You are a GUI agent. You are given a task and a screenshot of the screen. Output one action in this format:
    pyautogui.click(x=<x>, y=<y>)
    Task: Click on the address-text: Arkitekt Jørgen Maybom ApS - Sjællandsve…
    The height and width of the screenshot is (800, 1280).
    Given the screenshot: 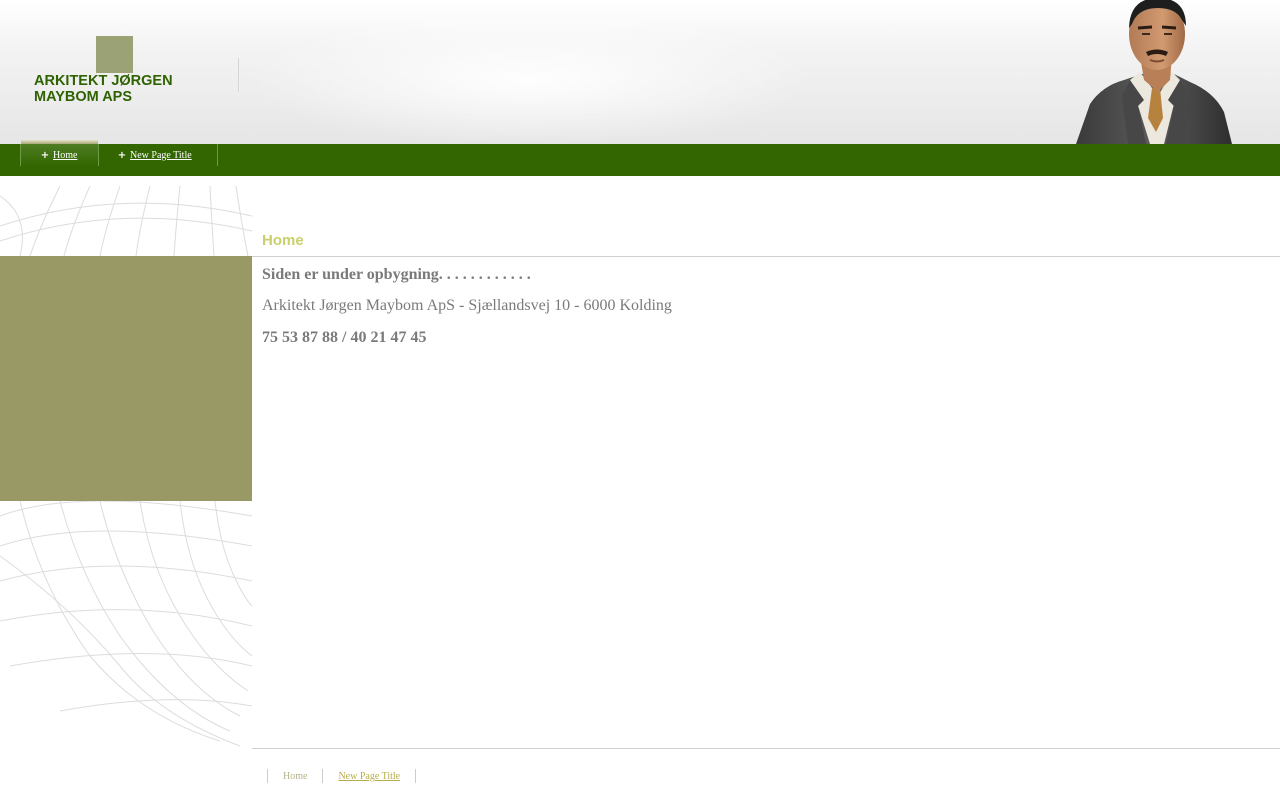 What is the action you would take?
    pyautogui.click(x=467, y=305)
    